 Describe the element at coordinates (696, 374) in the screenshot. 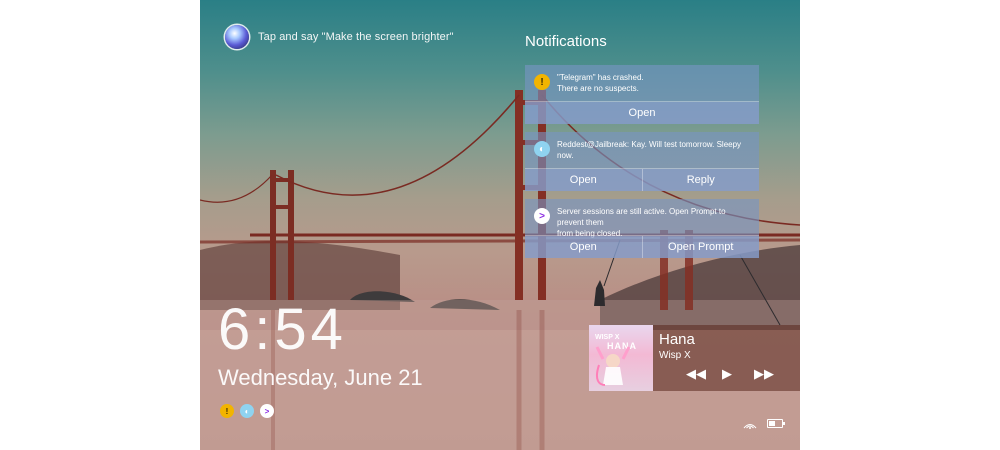

I see `previous-track-icon: ◀◀` at that location.